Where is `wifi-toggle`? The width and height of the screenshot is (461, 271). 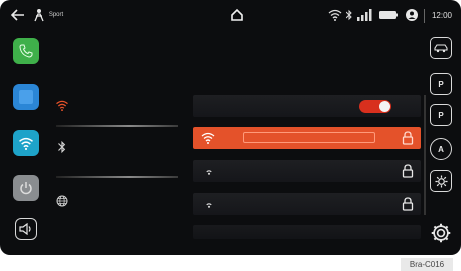
wifi-toggle is located at coordinates (375, 106).